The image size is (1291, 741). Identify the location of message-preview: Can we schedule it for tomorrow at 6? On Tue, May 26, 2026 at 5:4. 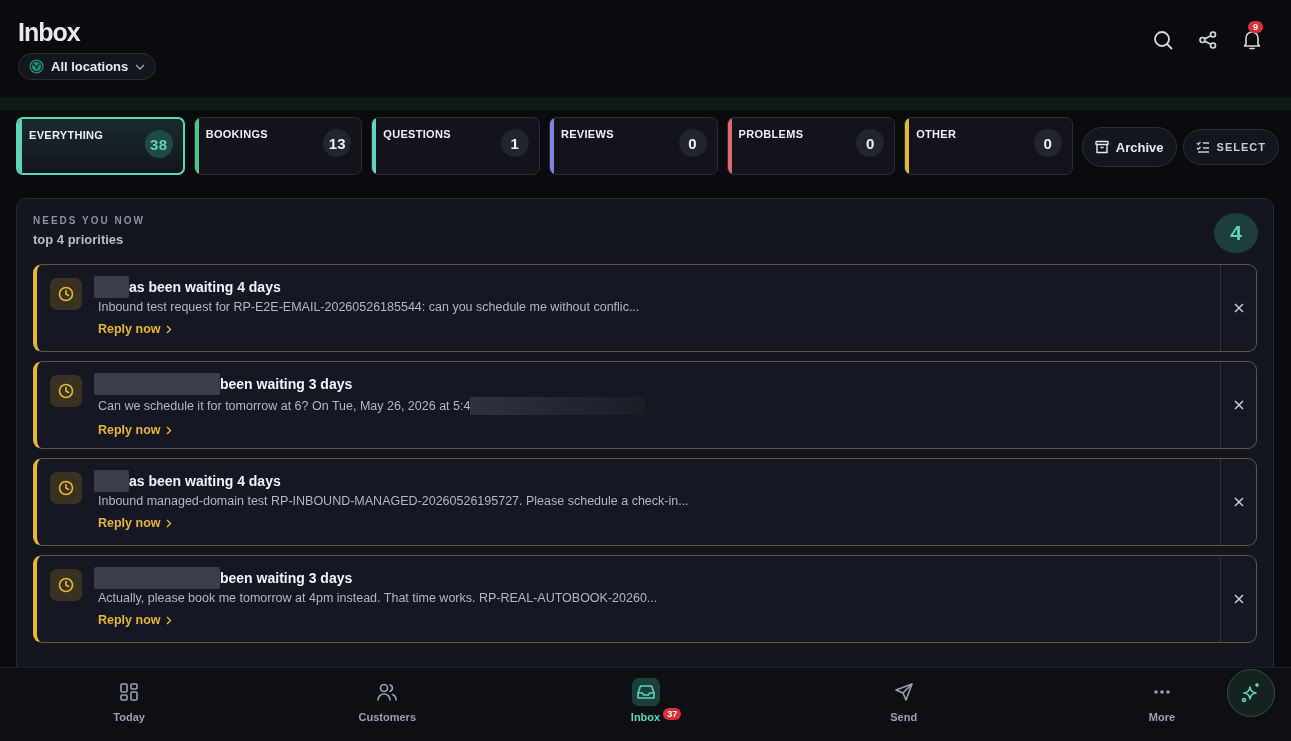
(284, 406).